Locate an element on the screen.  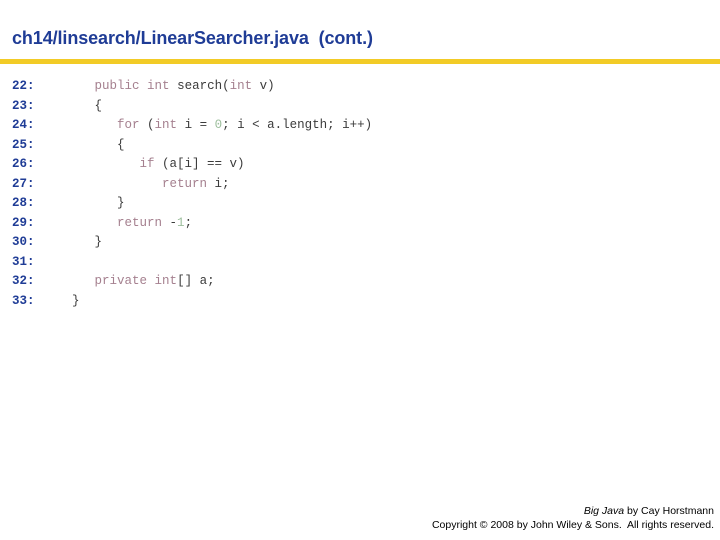
code-token-plain: ; i < a.length; i++) is located at coordinates (297, 125).